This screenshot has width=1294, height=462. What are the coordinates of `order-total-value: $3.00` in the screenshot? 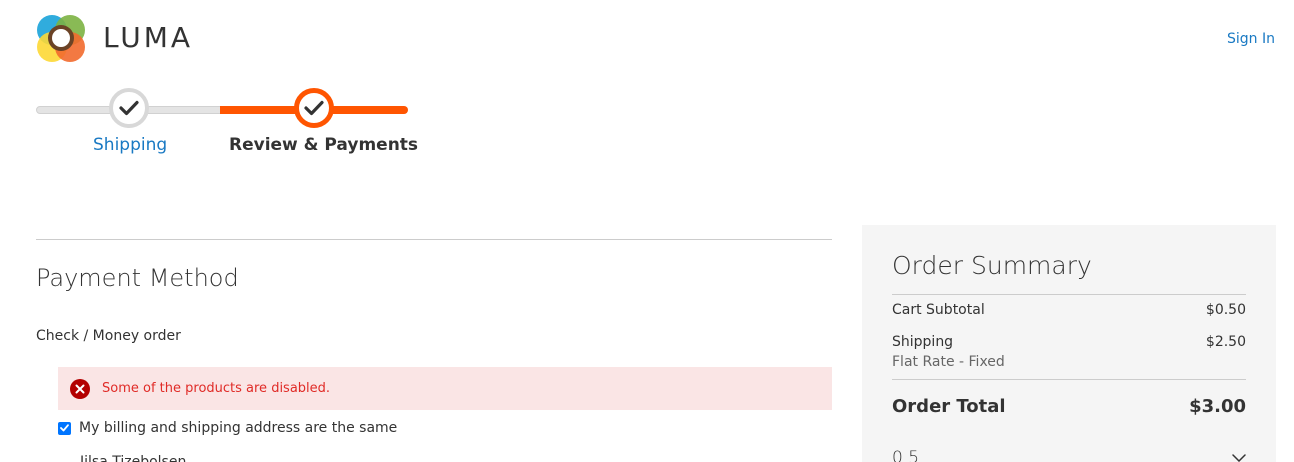 It's located at (1217, 406).